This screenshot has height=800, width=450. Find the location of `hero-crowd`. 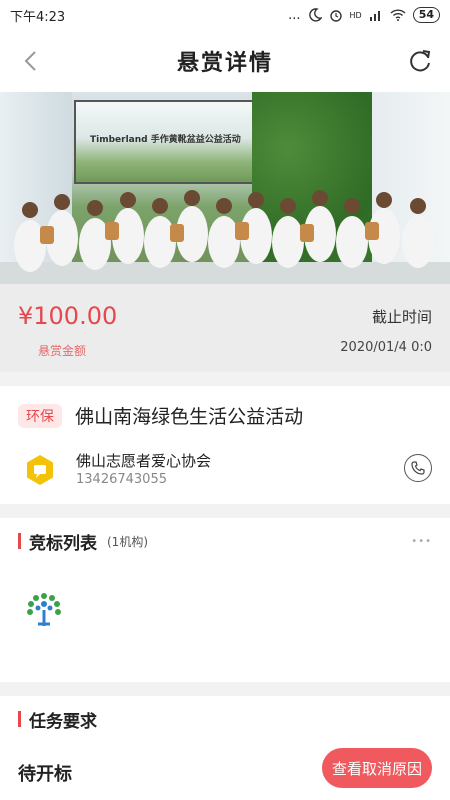

hero-crowd is located at coordinates (224, 231).